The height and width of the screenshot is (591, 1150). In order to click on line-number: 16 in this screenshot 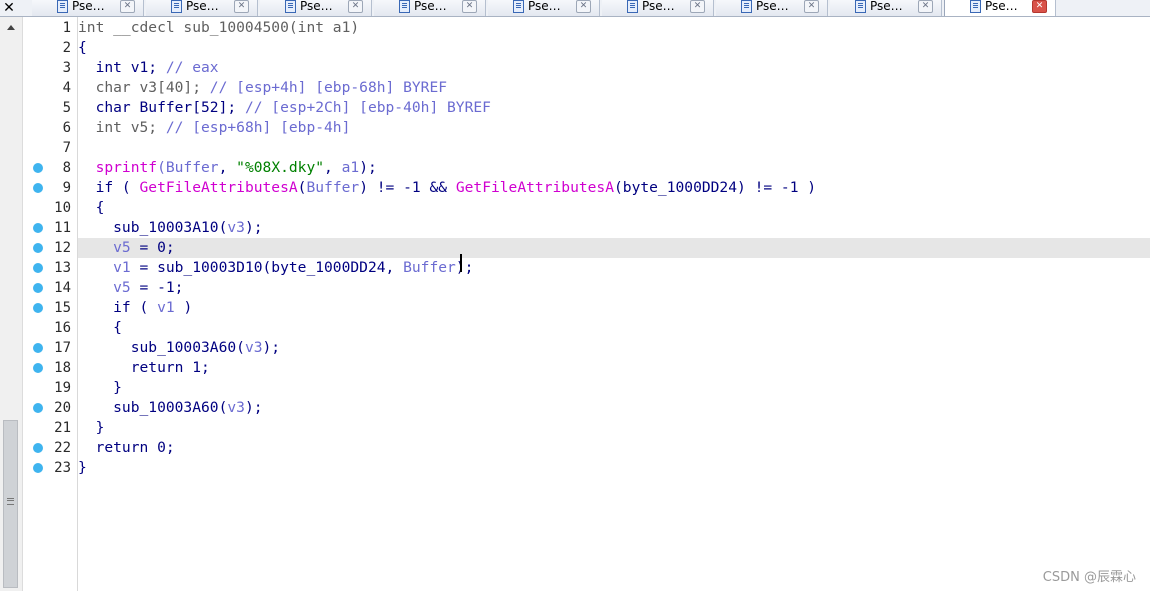, I will do `click(62, 328)`.